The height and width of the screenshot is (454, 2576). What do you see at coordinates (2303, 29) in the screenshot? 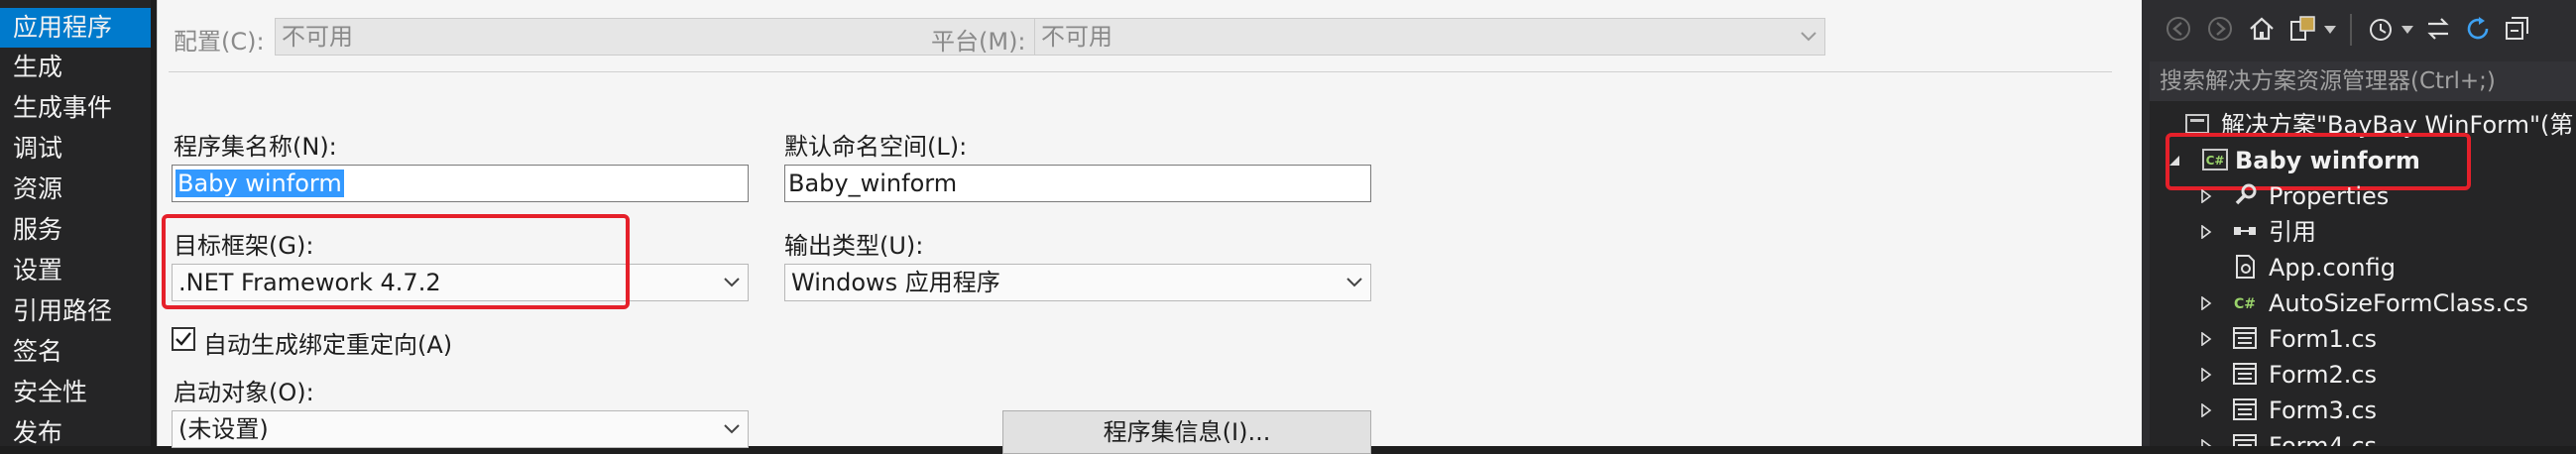
I see `switch-views-icon` at bounding box center [2303, 29].